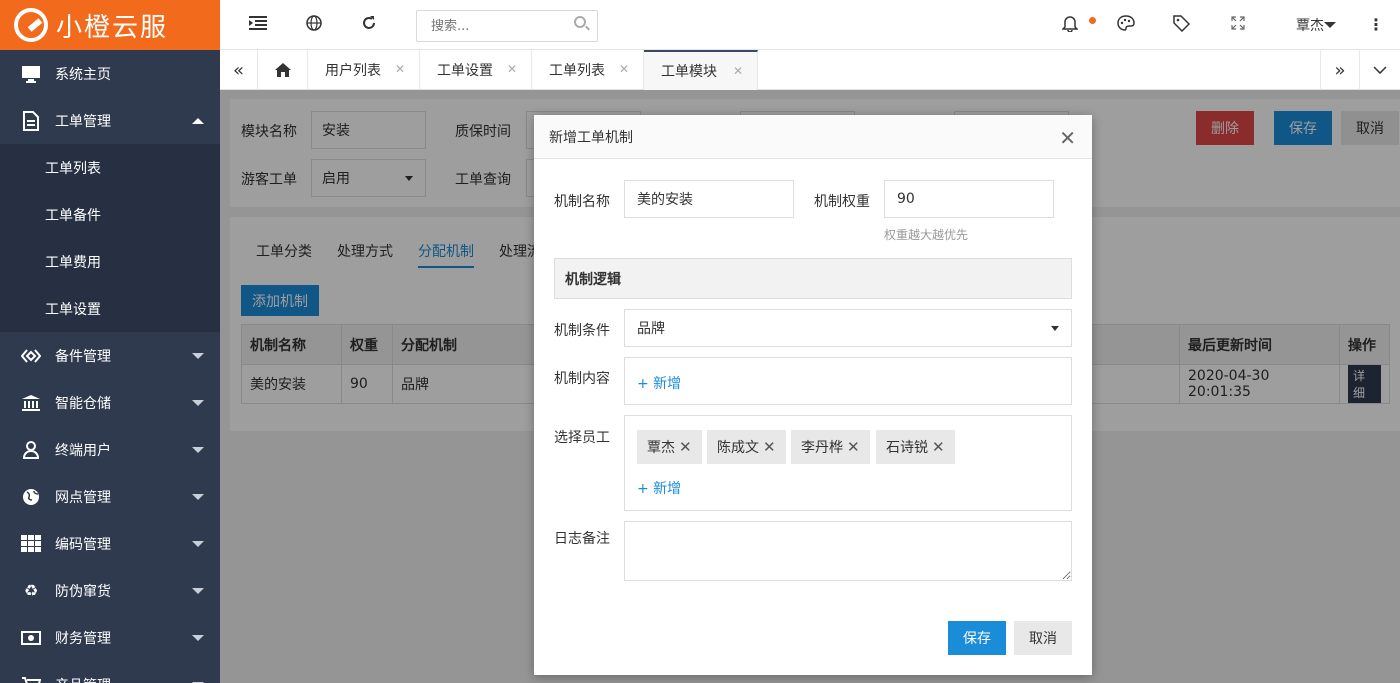  I want to click on tab-scroll-left-button: «, so click(239, 70).